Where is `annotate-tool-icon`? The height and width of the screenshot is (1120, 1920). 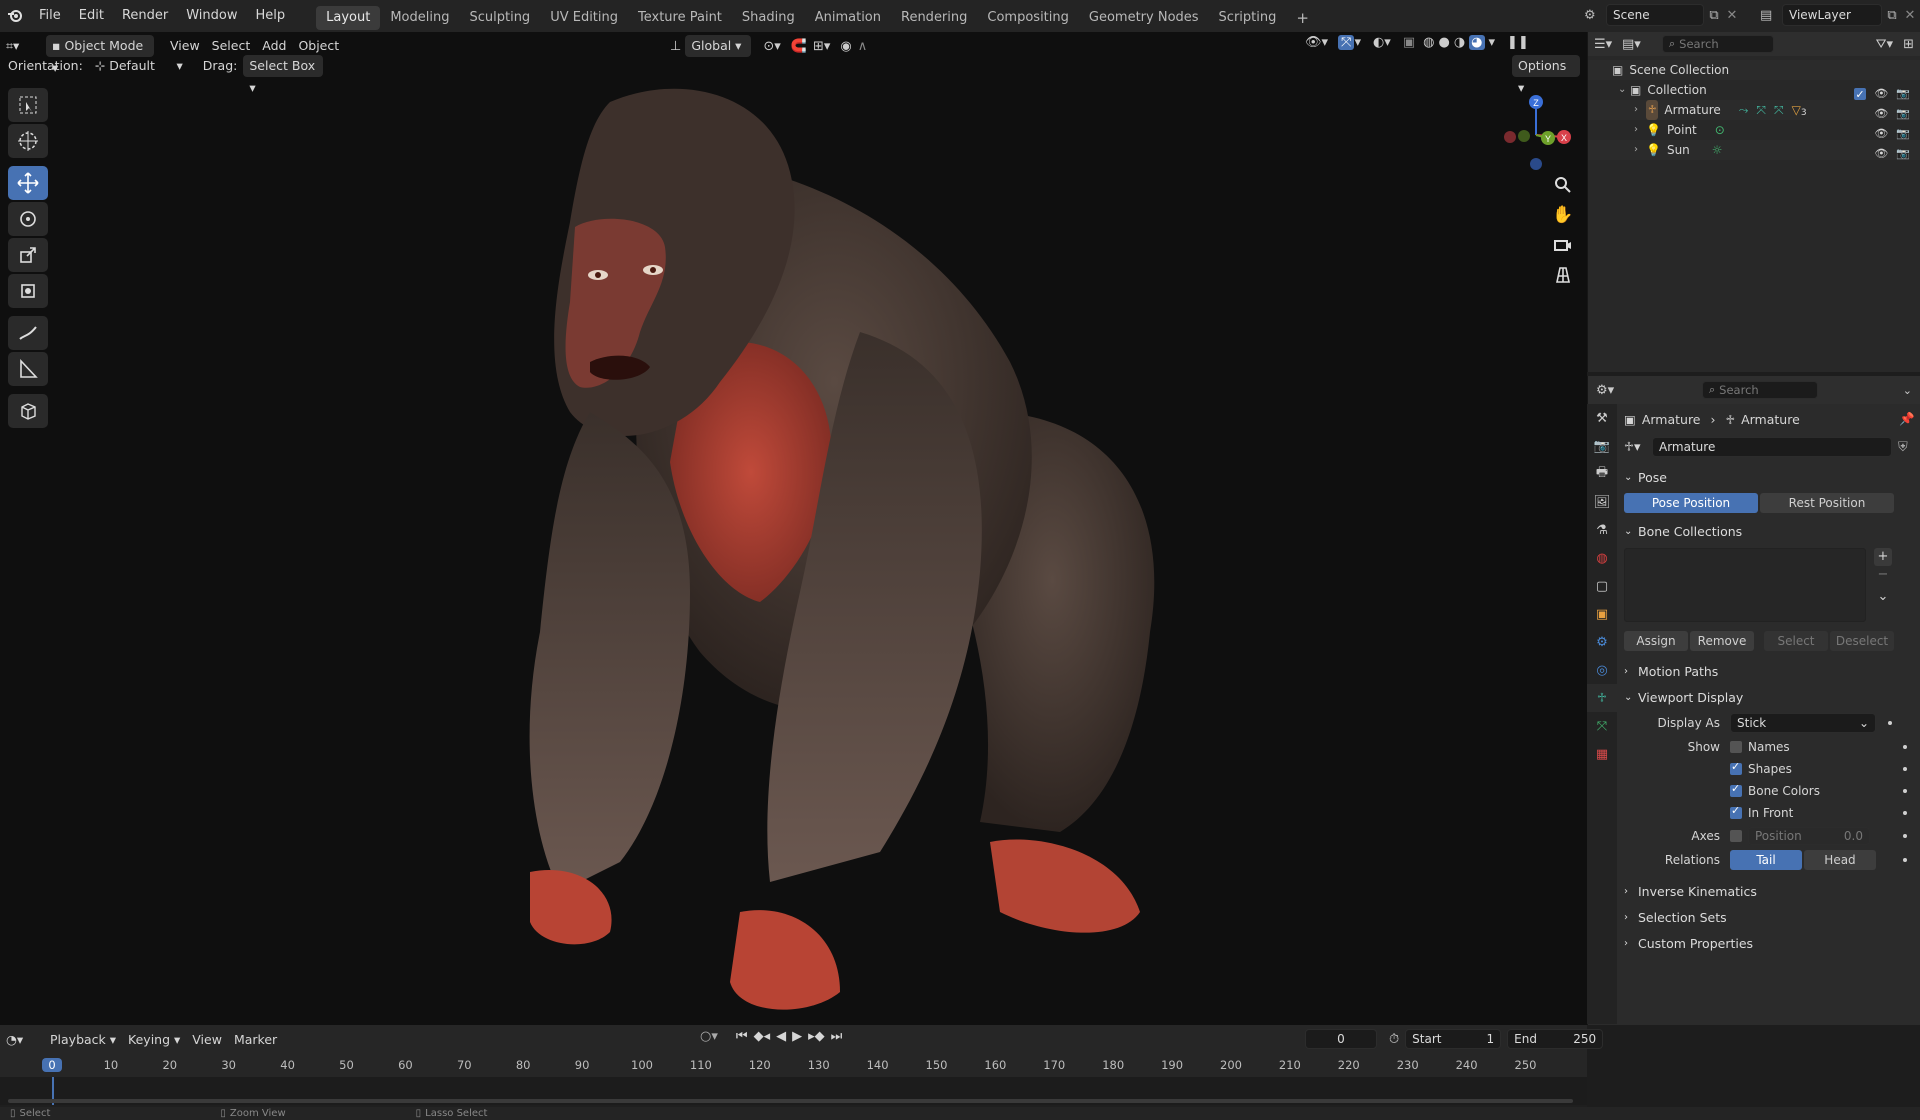
annotate-tool-icon is located at coordinates (28, 333).